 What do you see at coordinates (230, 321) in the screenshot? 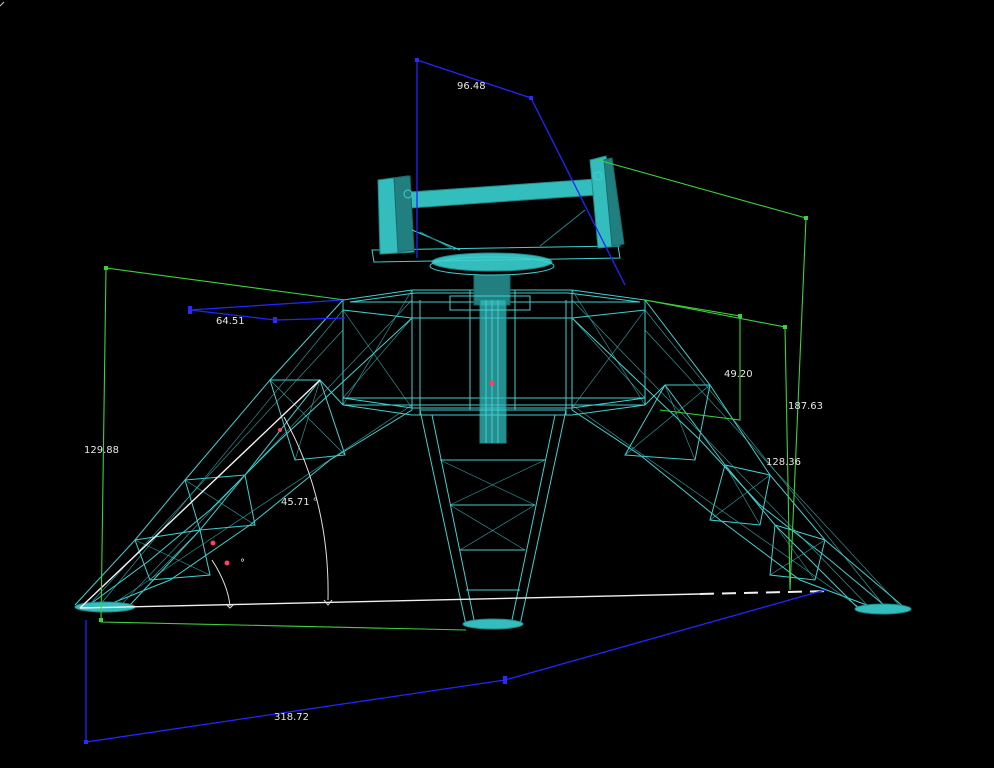
I see `label-left-arm: 64.51` at bounding box center [230, 321].